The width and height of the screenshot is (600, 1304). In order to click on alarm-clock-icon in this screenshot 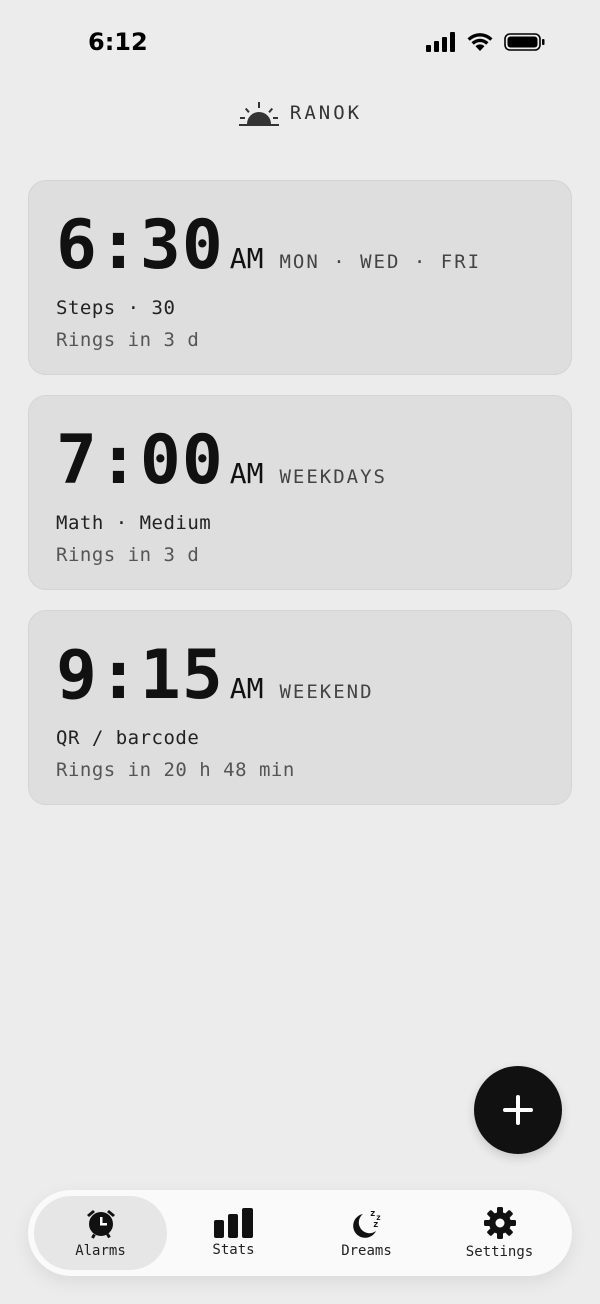, I will do `click(100, 1224)`.